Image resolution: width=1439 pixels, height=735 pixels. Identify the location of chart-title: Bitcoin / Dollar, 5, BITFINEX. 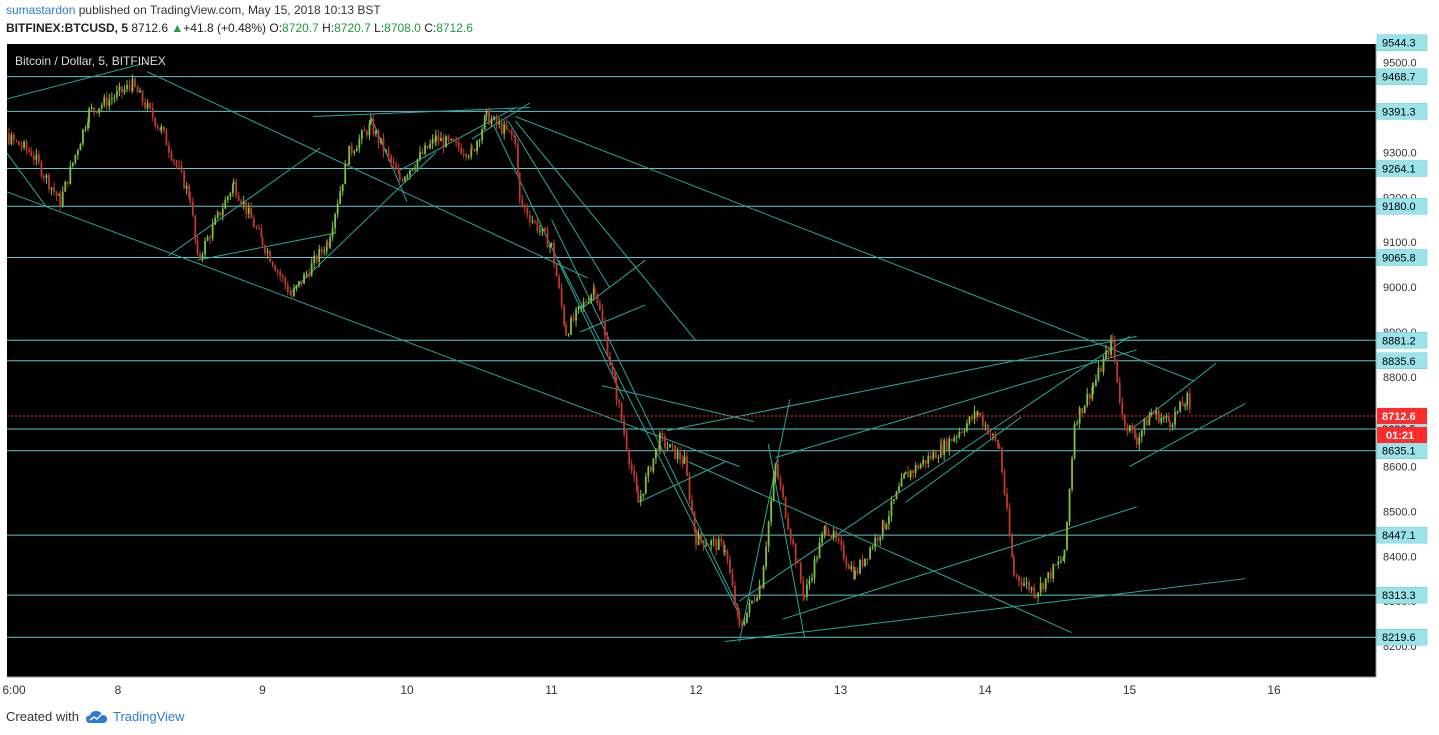
(90, 61).